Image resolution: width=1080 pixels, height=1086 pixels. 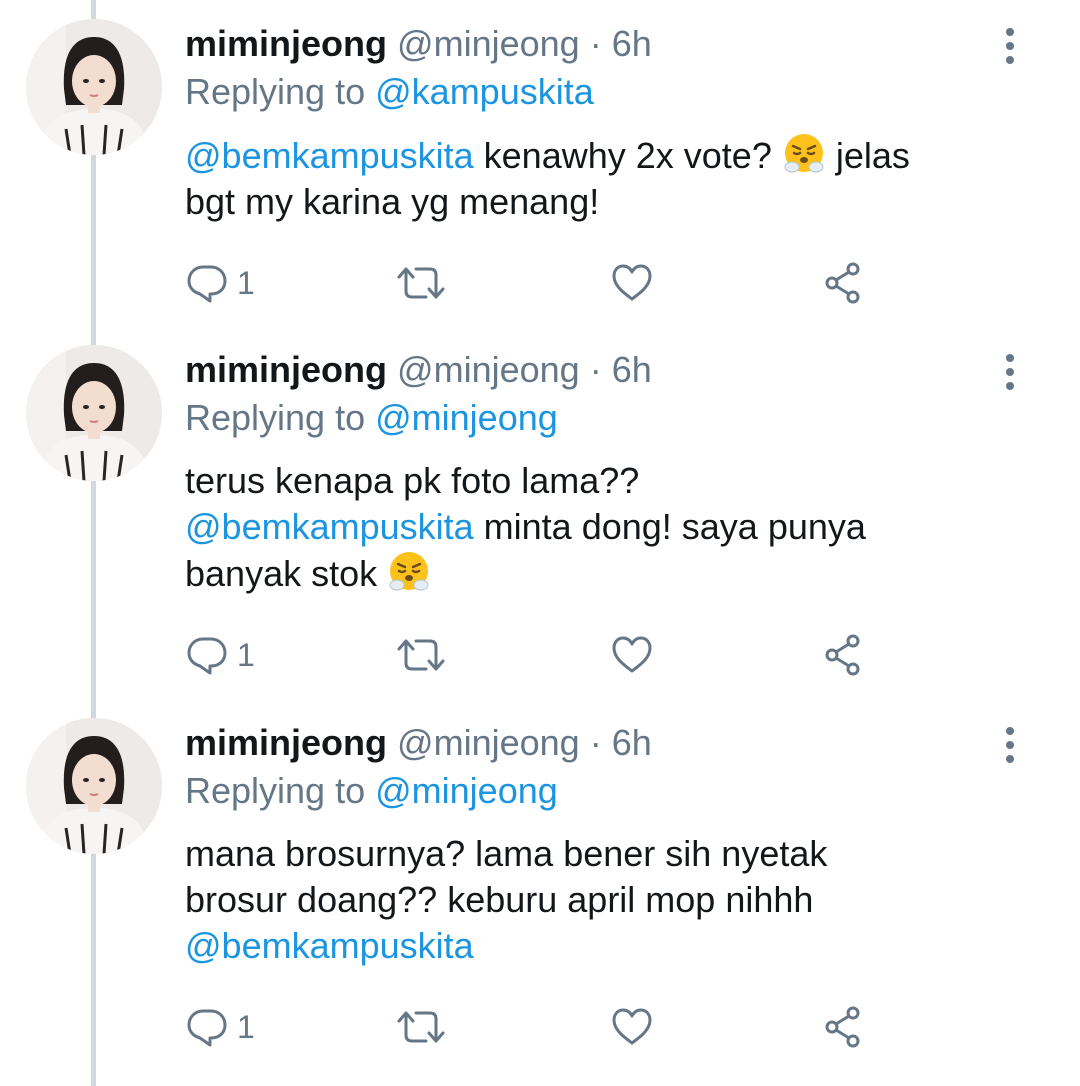 I want to click on tweet-text-segment: kenawhy 2x vote?, so click(x=627, y=155).